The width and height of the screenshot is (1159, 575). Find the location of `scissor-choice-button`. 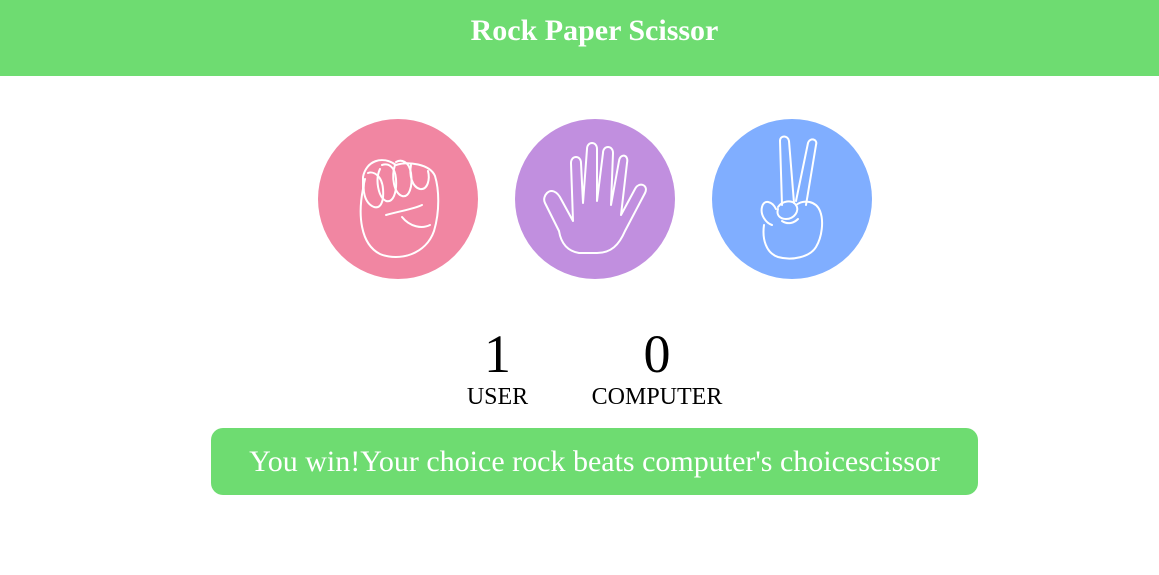

scissor-choice-button is located at coordinates (792, 199).